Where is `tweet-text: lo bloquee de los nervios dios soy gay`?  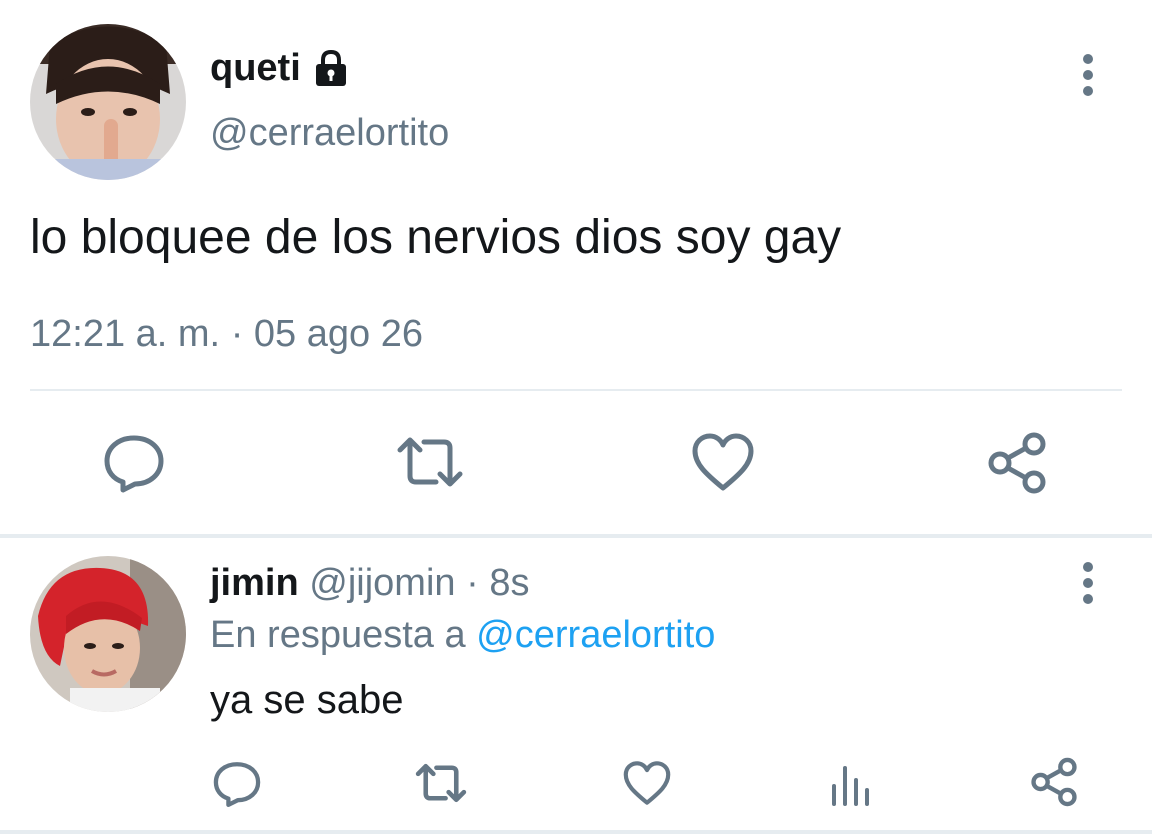 tweet-text: lo bloquee de los nervios dios soy gay is located at coordinates (436, 237).